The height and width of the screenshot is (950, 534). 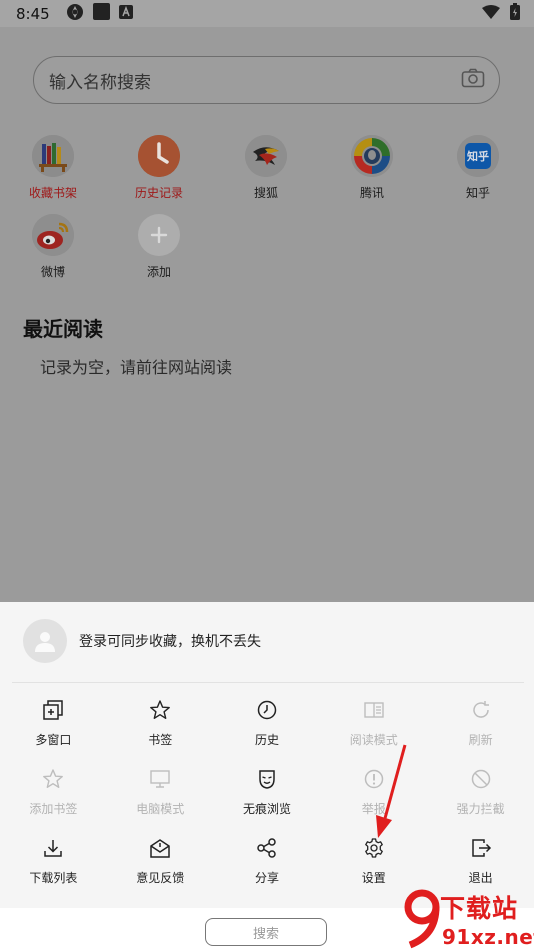 What do you see at coordinates (488, 937) in the screenshot?
I see `watermark-url: 91xz.net` at bounding box center [488, 937].